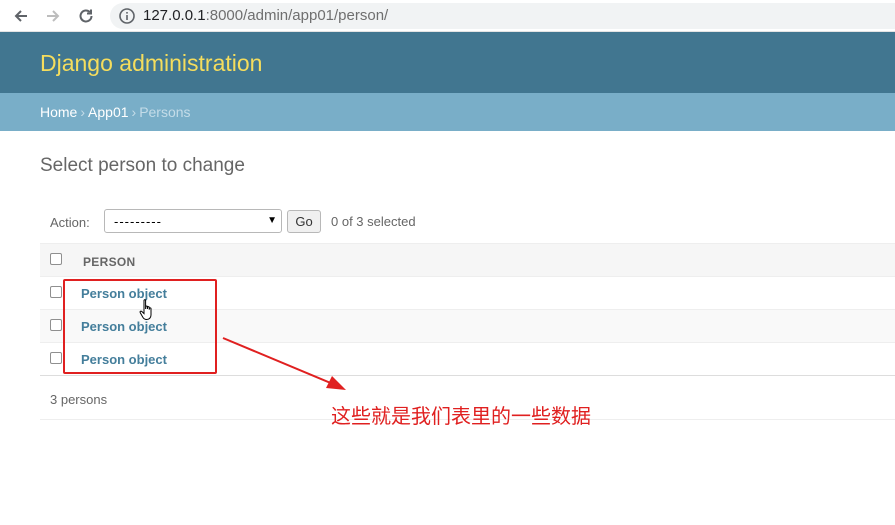  I want to click on action-select: --------- ▼, so click(193, 221).